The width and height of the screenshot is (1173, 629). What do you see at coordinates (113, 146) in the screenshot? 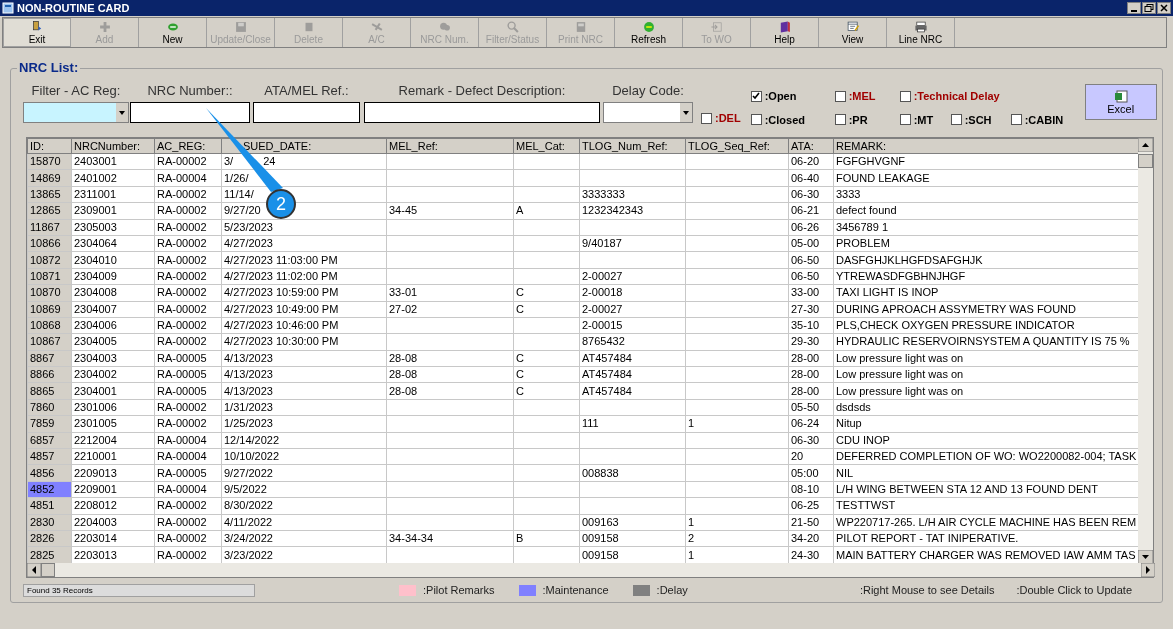
I see `column-header: NRCNumber:` at bounding box center [113, 146].